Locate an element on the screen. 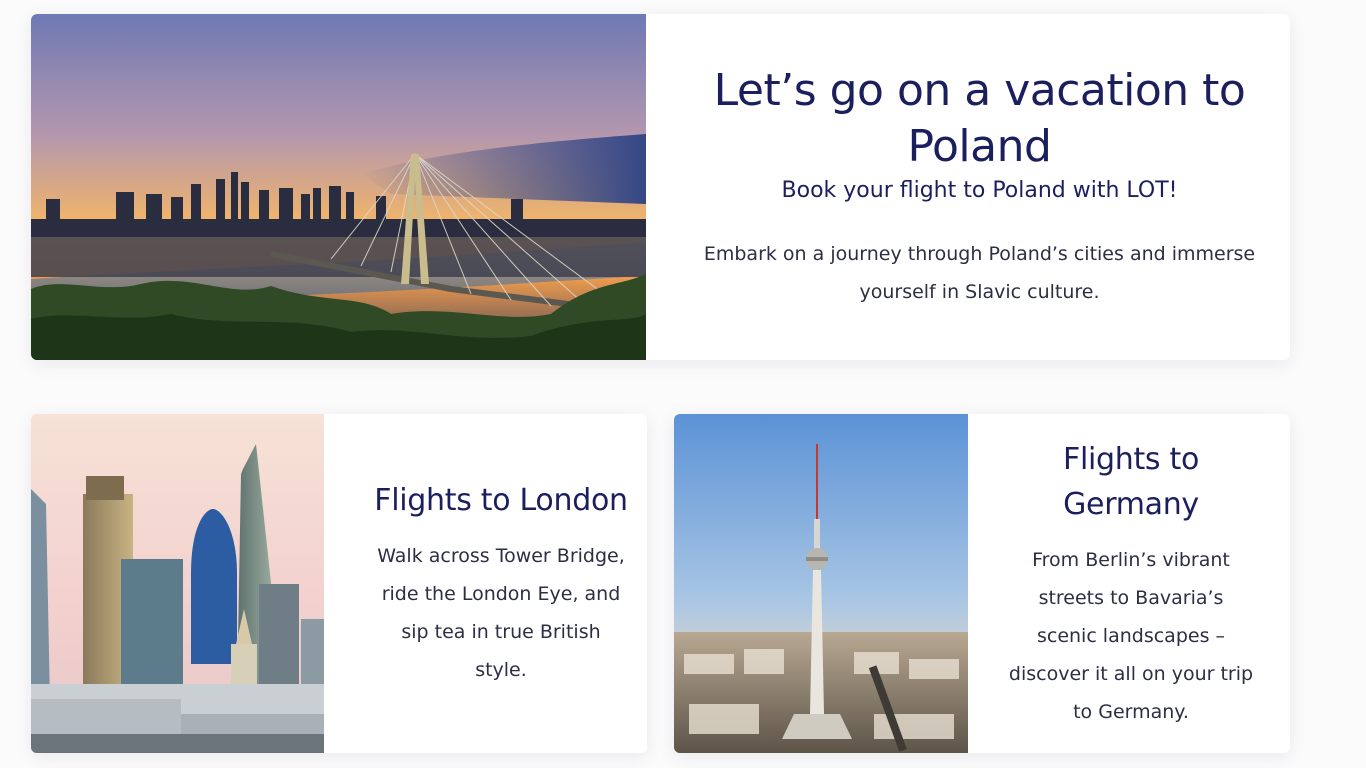  berlin-tv-tower-image is located at coordinates (821, 583).